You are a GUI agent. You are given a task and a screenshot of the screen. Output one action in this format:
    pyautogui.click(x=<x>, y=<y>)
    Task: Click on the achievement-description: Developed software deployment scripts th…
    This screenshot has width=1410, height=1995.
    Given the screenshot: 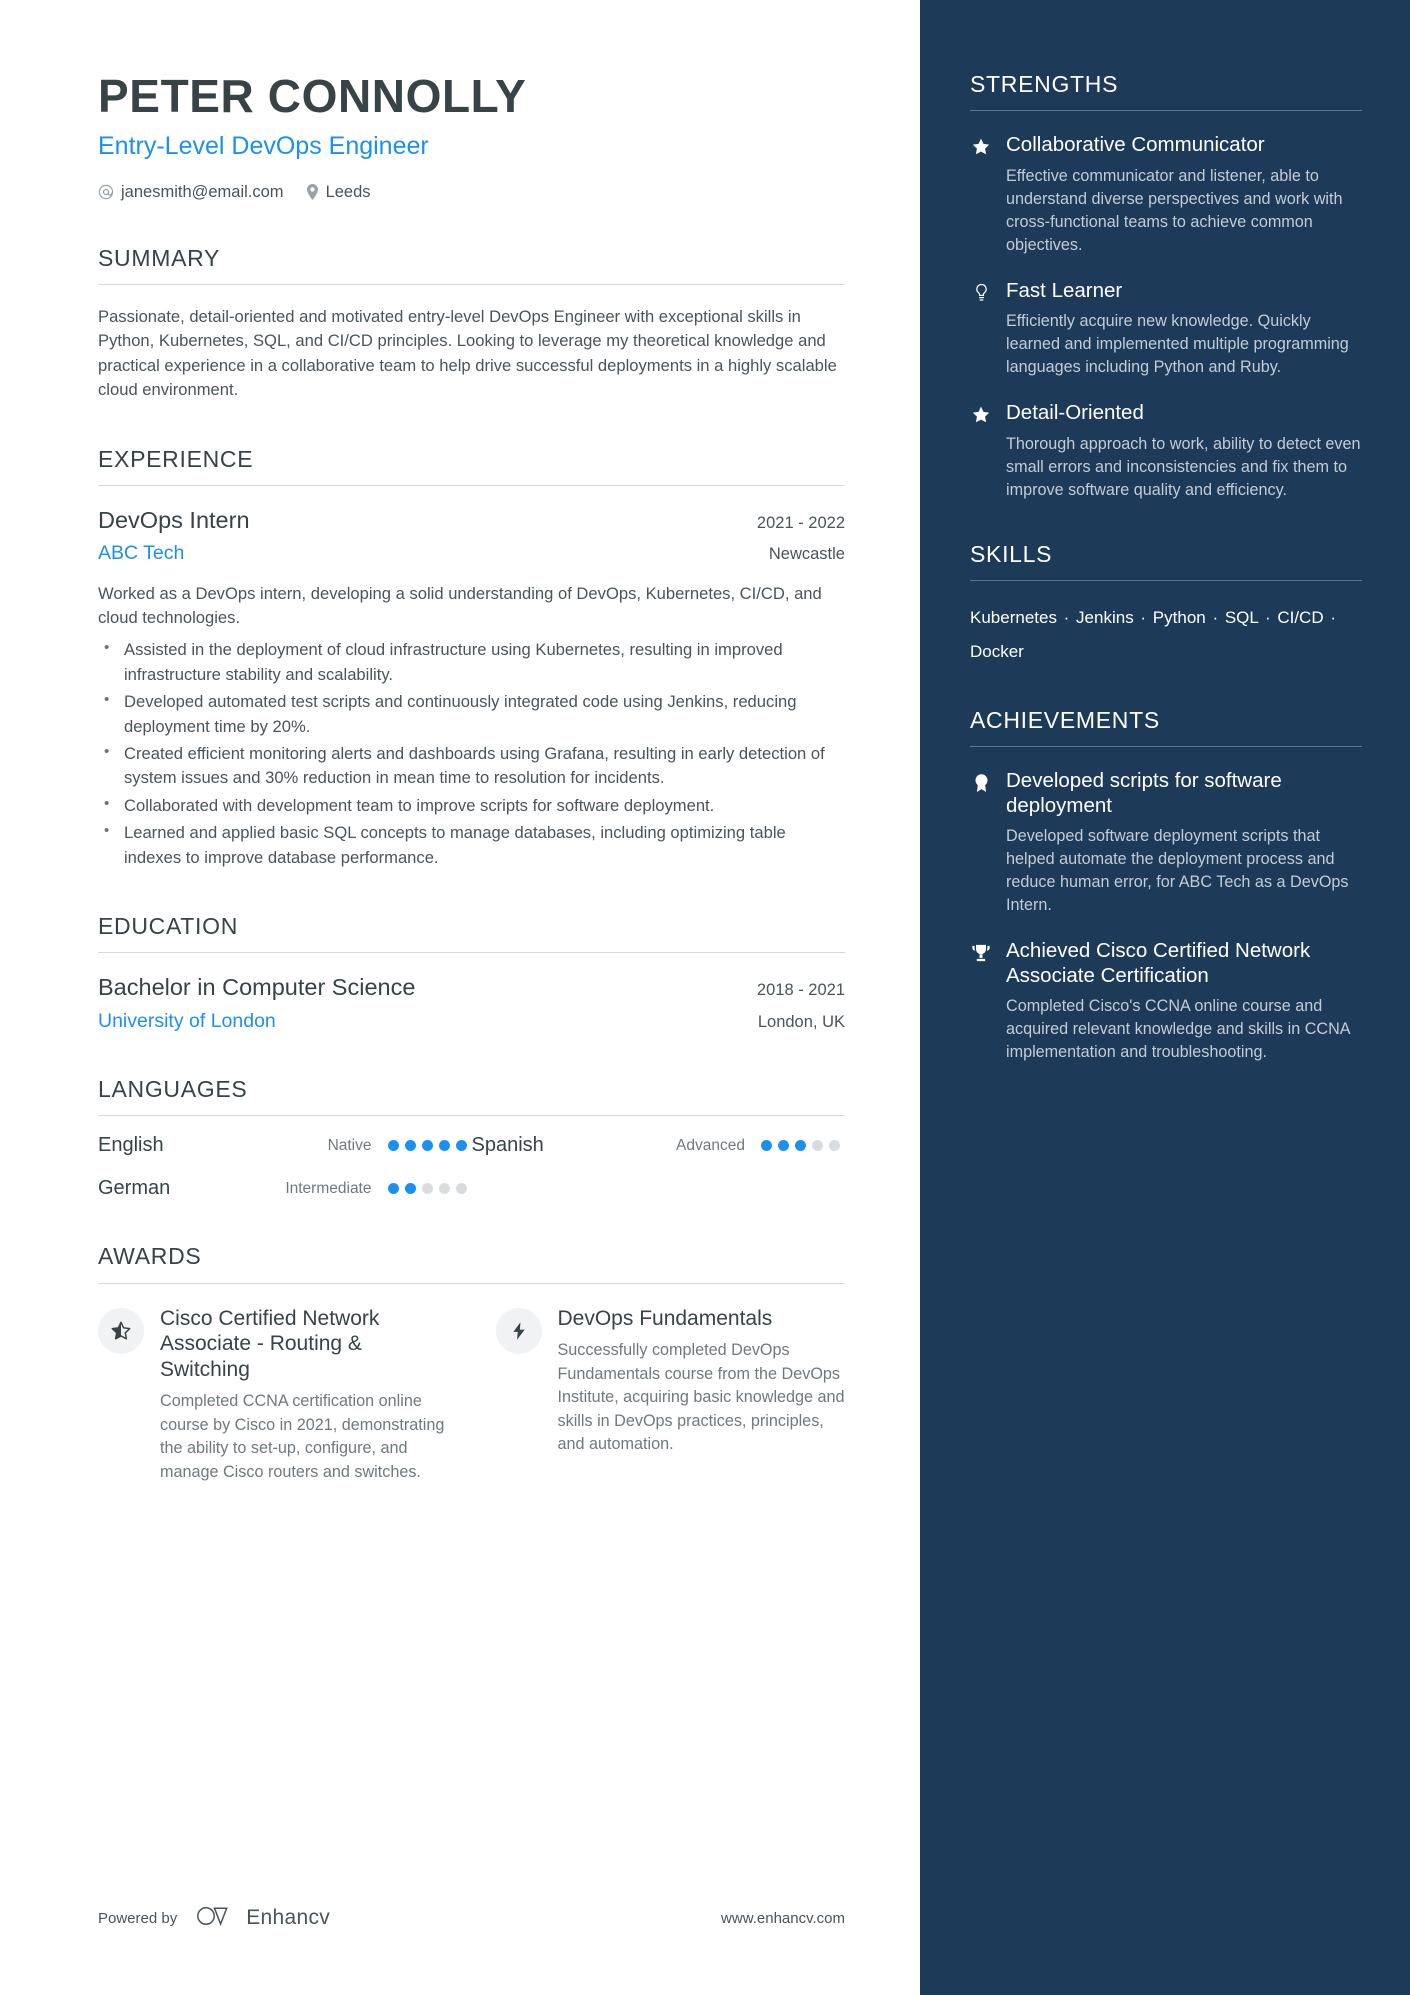 What is the action you would take?
    pyautogui.click(x=1177, y=871)
    